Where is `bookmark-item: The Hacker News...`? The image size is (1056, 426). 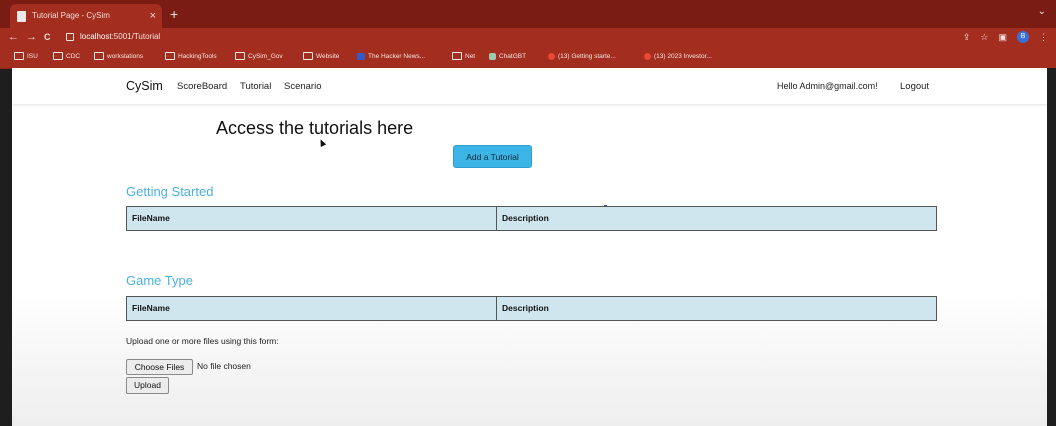
bookmark-item: The Hacker News... is located at coordinates (391, 57).